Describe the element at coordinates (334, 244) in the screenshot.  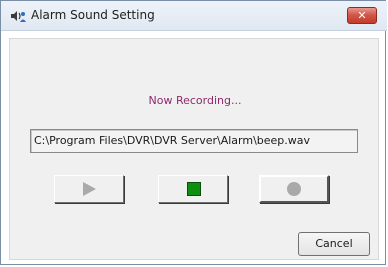
I see `cancel-button: Cancel` at that location.